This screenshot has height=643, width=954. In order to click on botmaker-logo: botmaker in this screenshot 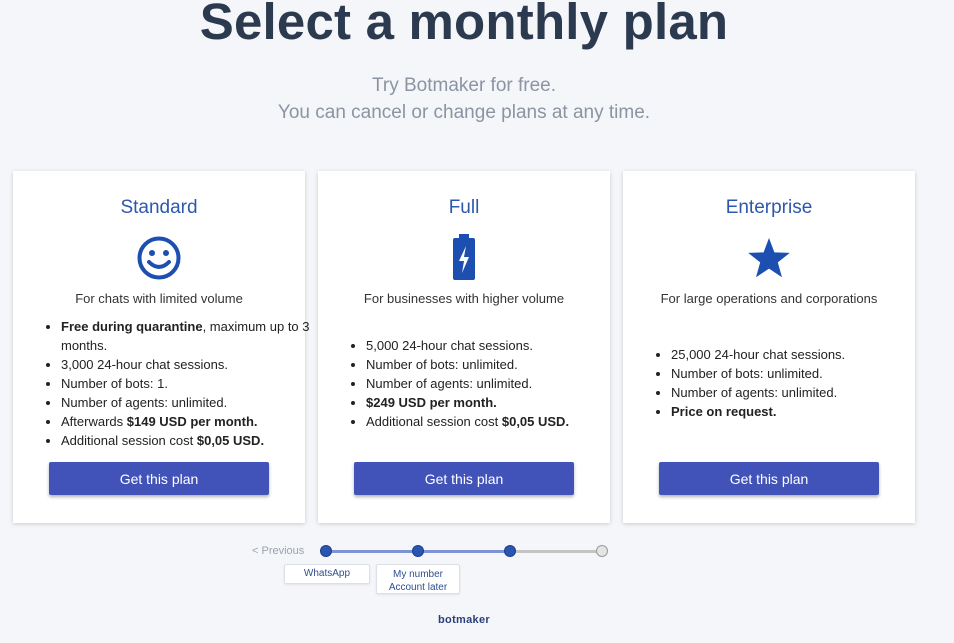, I will do `click(464, 620)`.